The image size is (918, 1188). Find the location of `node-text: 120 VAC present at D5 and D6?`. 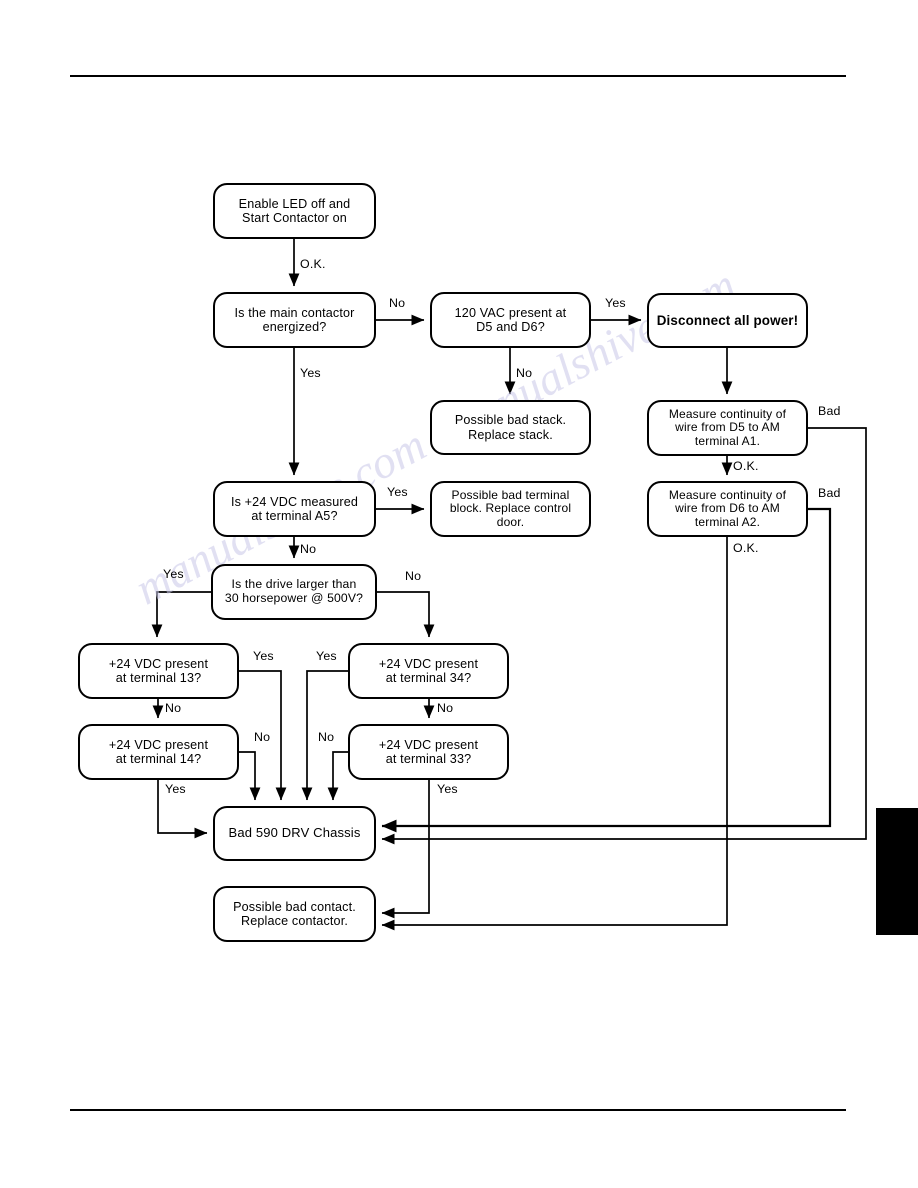

node-text: 120 VAC present at D5 and D6? is located at coordinates (510, 319).